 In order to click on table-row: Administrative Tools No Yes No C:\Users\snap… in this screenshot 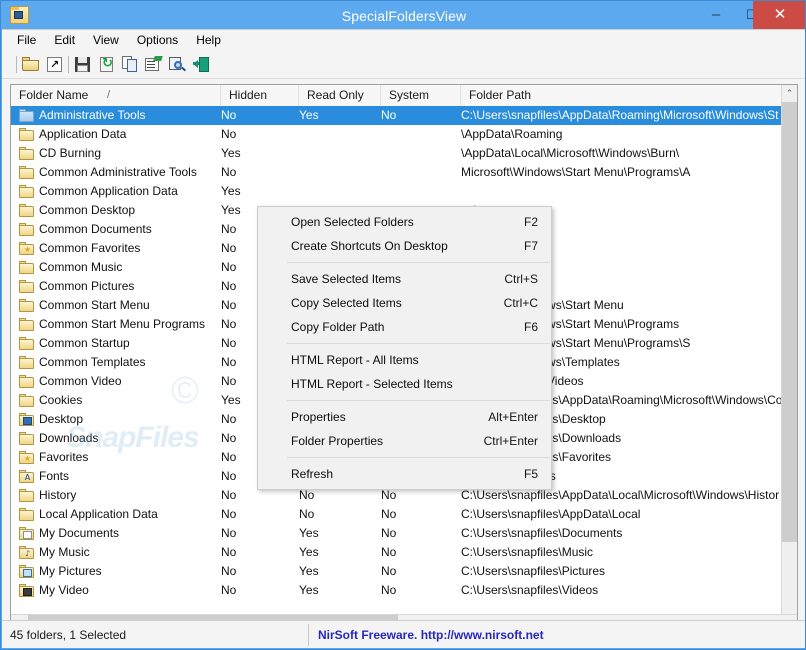, I will do `click(396, 115)`.